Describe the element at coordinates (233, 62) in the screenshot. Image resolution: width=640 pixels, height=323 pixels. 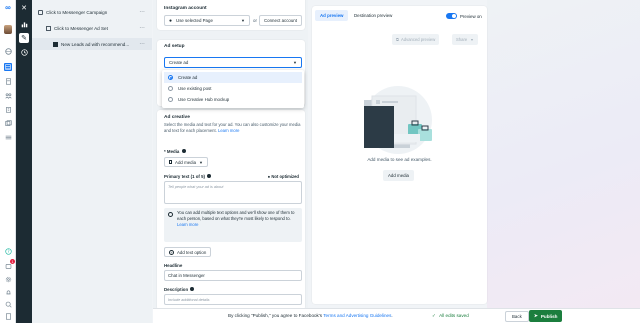
I see `ad-setup-select: Create ad ▼` at that location.